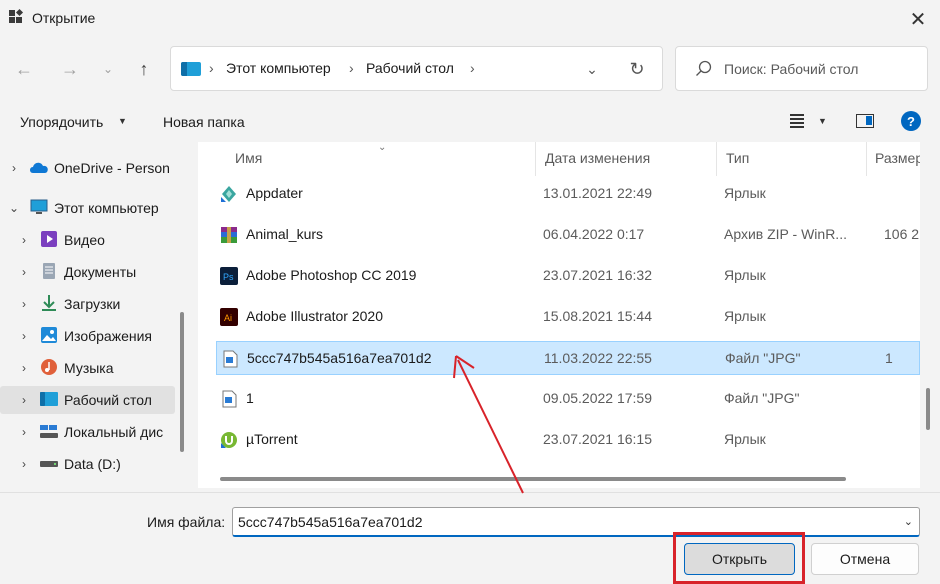 The width and height of the screenshot is (940, 584). I want to click on onedrive-icon, so click(39, 167).